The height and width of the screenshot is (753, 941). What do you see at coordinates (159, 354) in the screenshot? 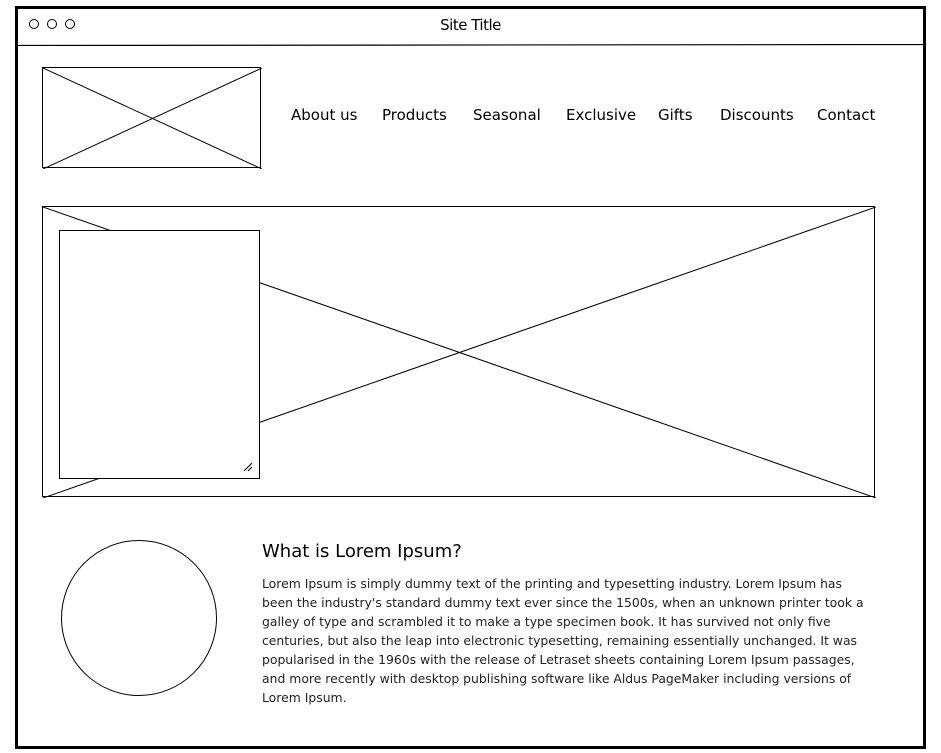
I see `hero-textarea` at bounding box center [159, 354].